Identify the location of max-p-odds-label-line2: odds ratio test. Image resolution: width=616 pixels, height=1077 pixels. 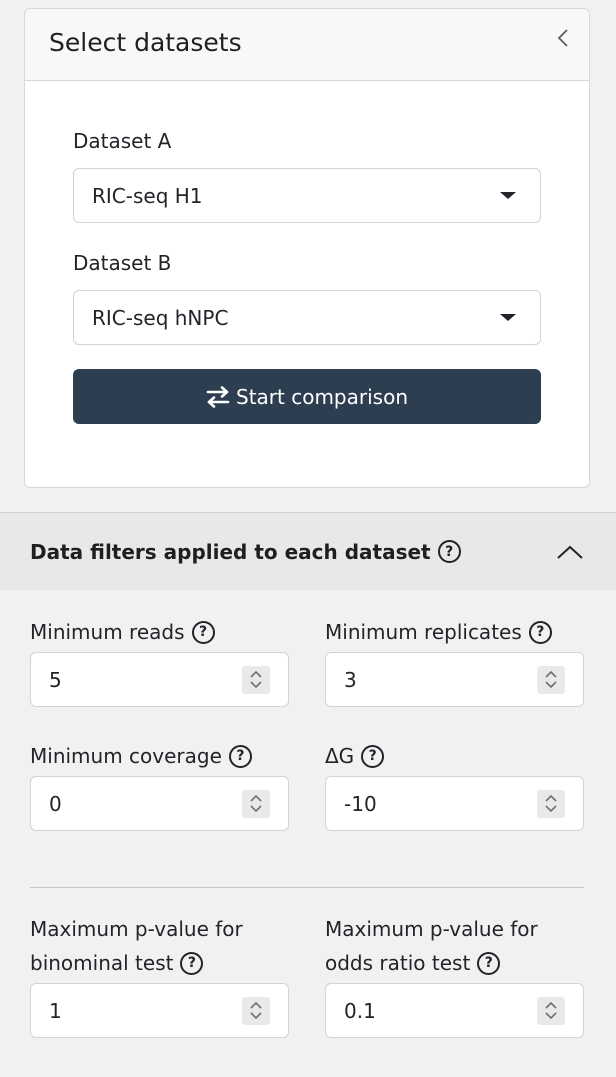
(398, 963).